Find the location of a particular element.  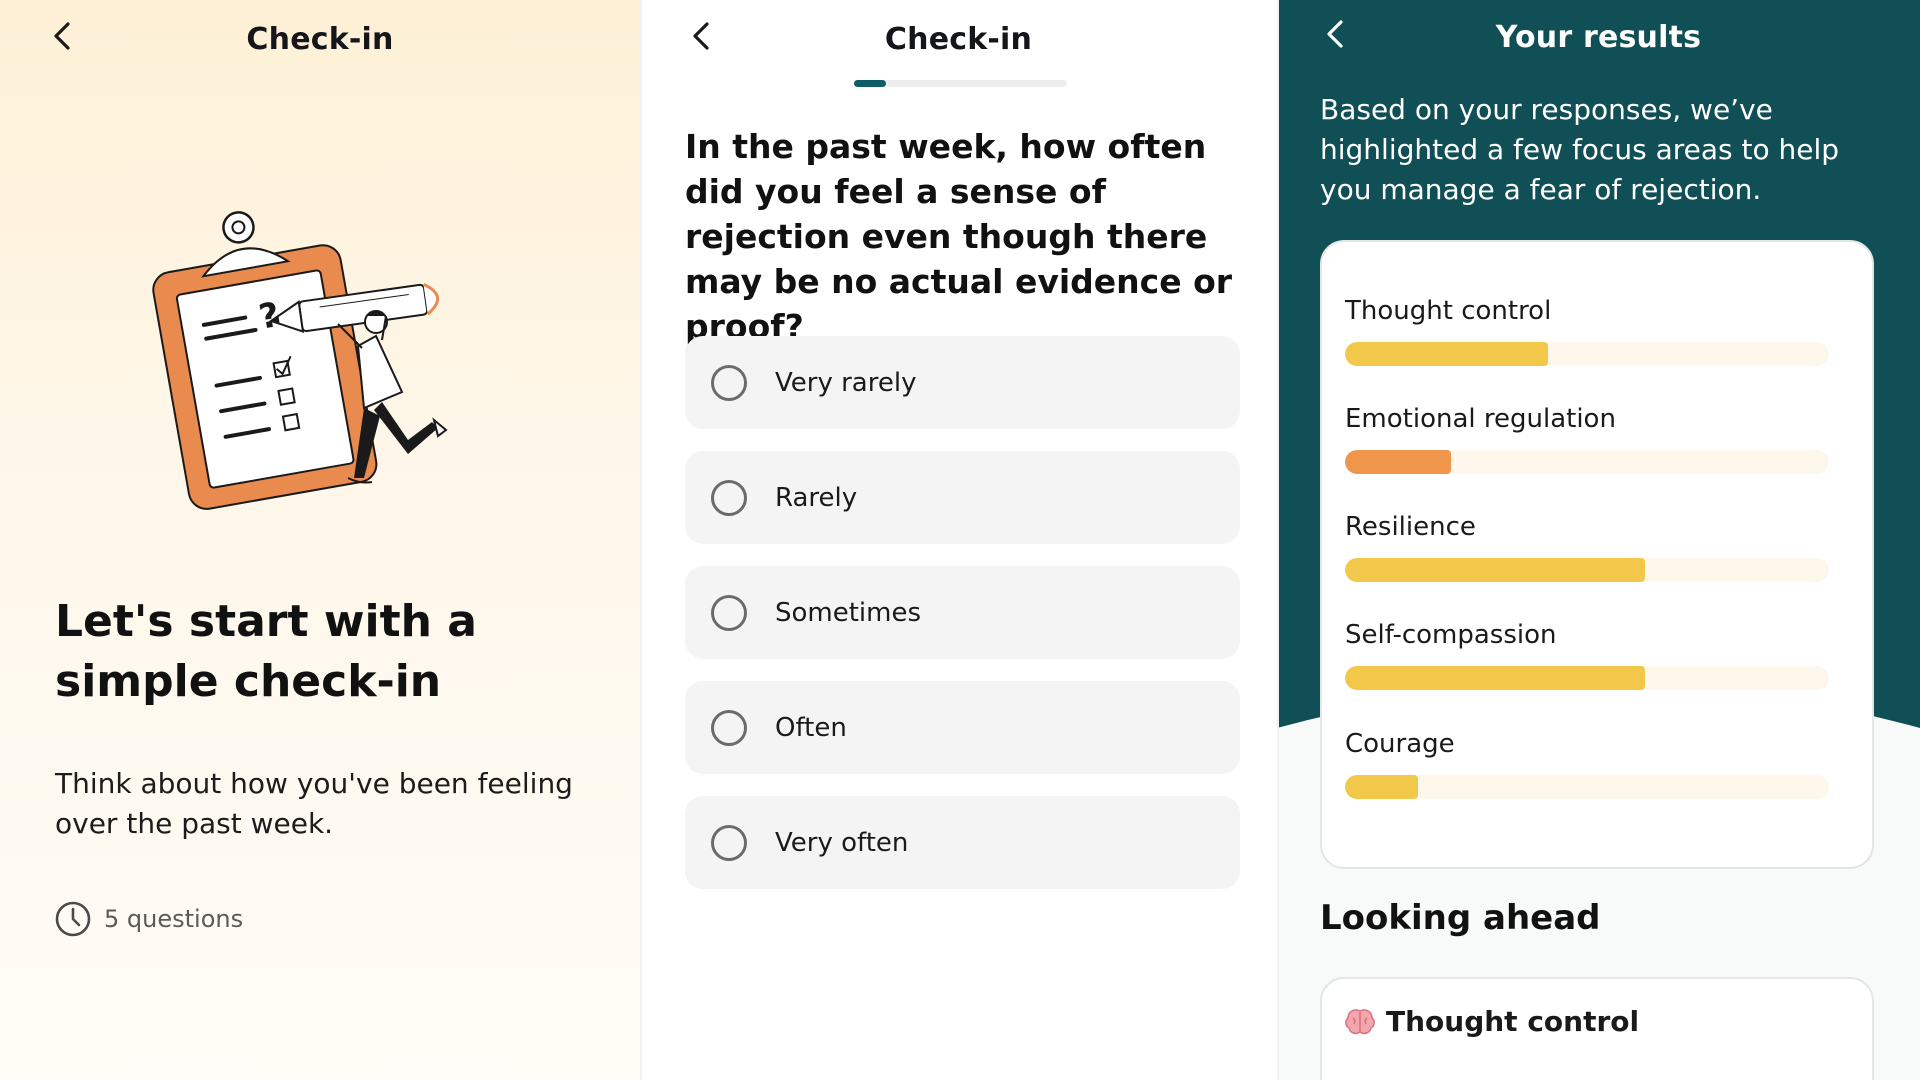

option-label: Very rarely is located at coordinates (846, 382).